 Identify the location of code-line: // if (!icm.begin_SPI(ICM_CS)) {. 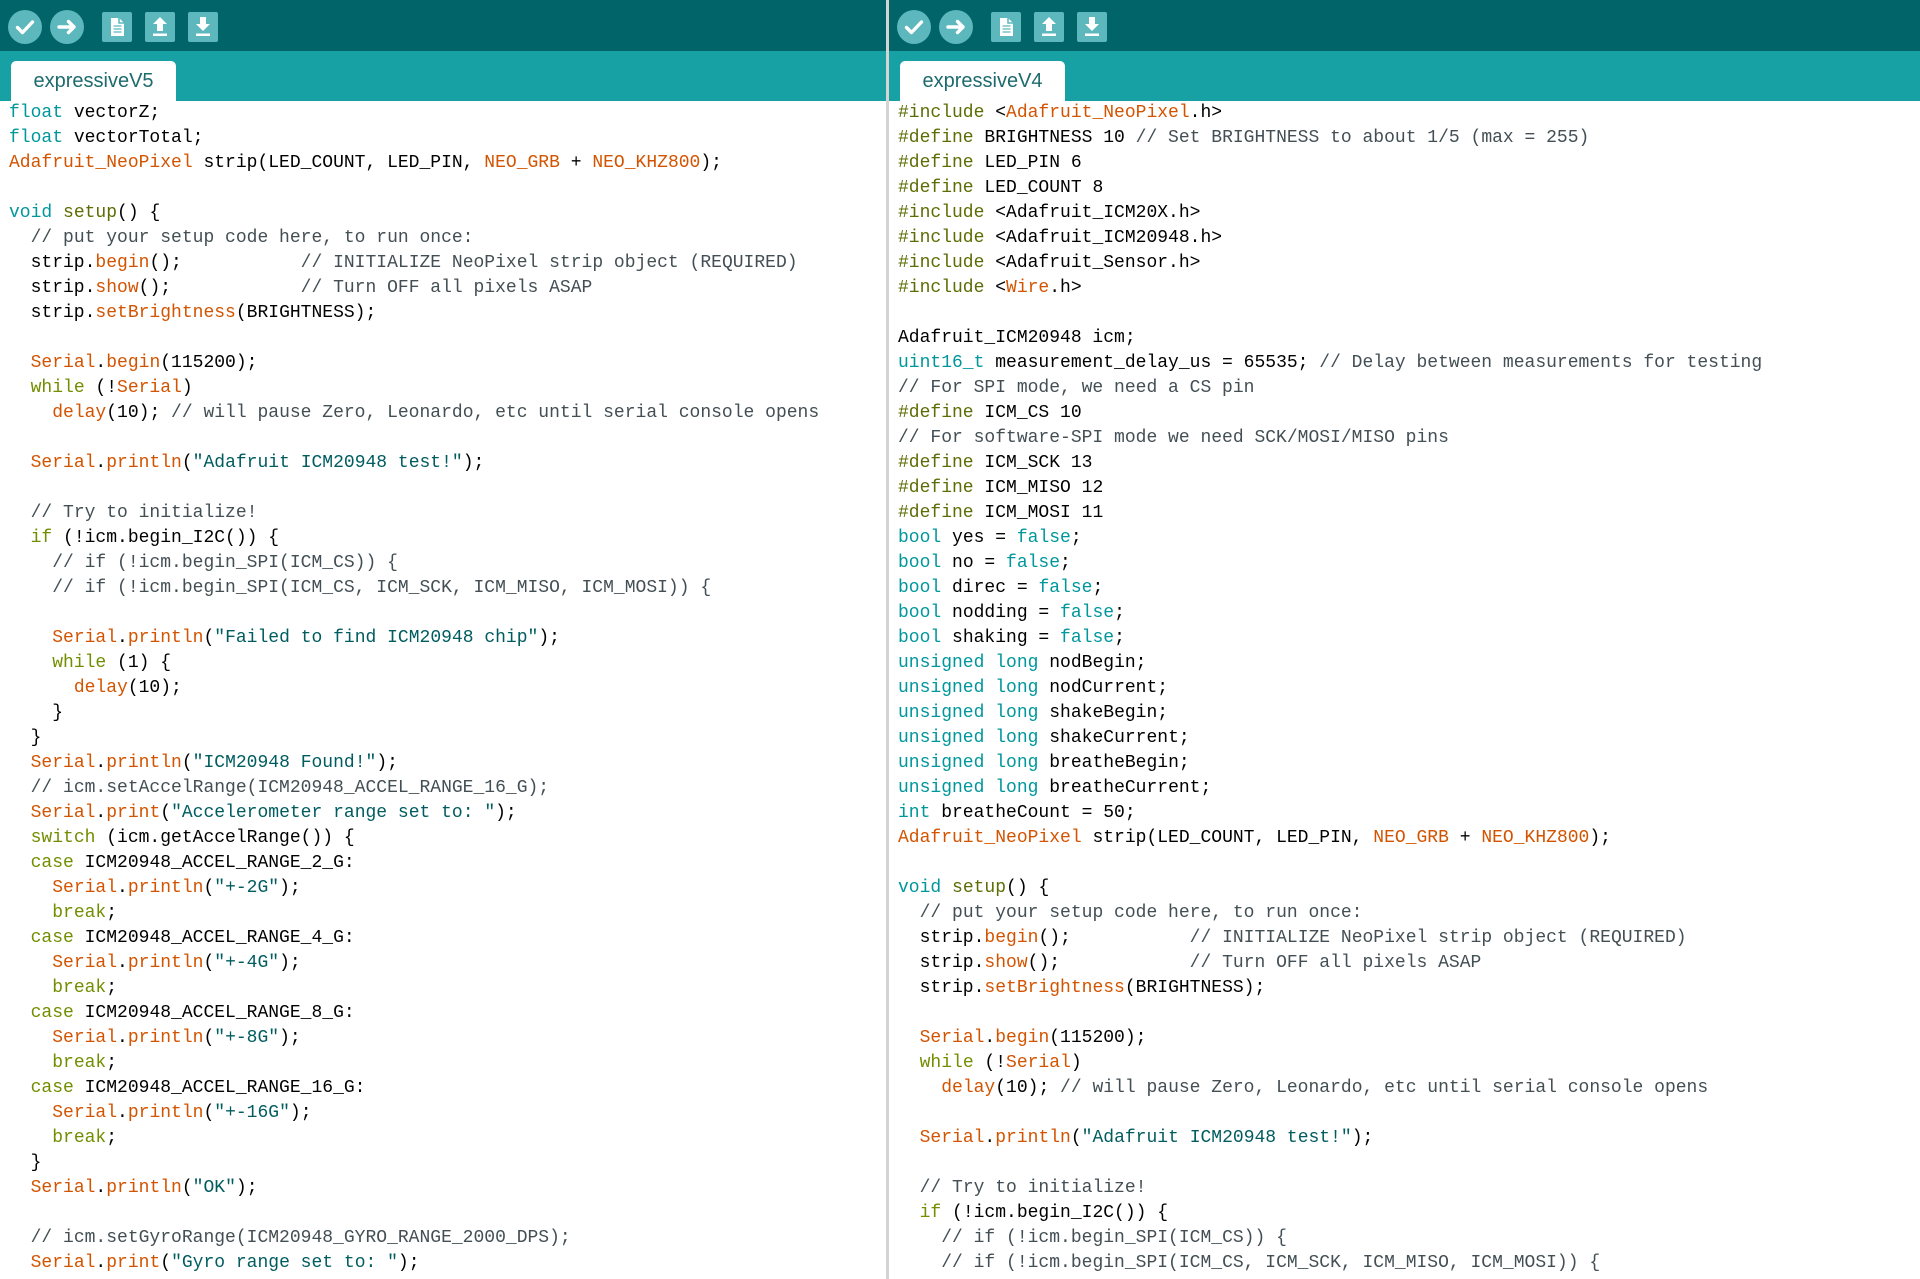
(1409, 1238).